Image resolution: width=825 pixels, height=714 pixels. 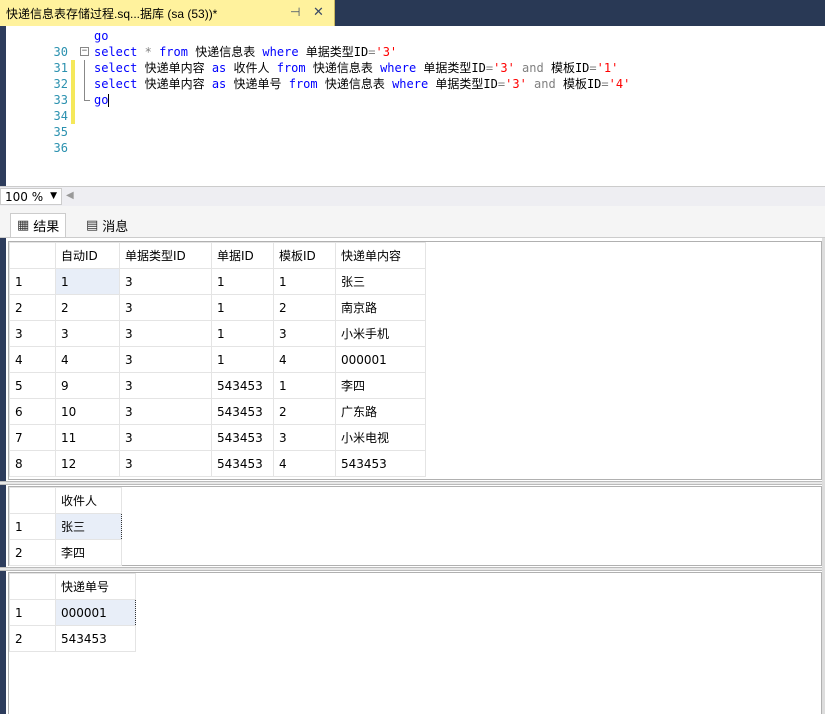 I want to click on table-row: 1 张三, so click(x=65, y=526).